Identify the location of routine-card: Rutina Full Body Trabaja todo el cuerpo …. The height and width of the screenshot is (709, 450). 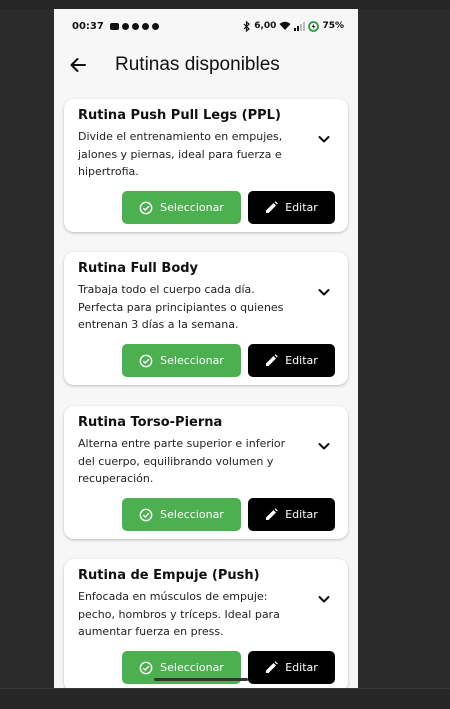
(206, 318).